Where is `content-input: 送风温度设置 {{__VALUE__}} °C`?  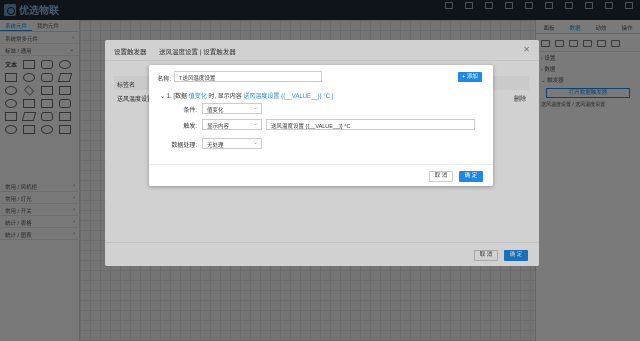
content-input: 送风温度设置 {{__VALUE__}} °C is located at coordinates (370, 124).